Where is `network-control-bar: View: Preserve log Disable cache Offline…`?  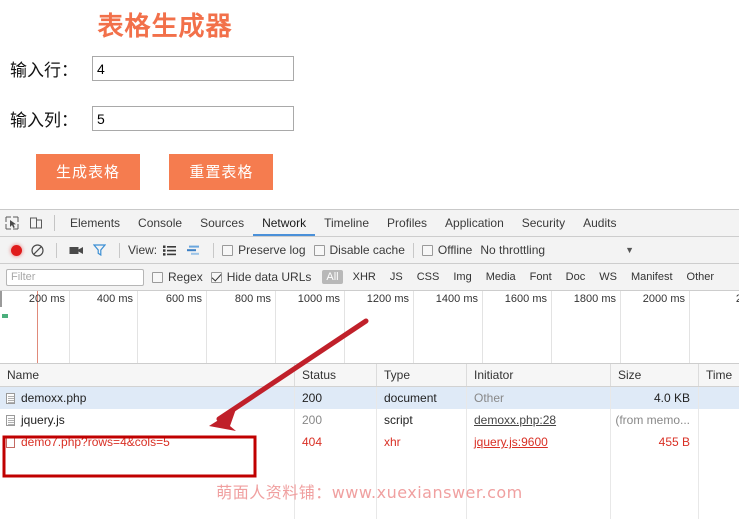
network-control-bar: View: Preserve log Disable cache Offline… is located at coordinates (369, 250).